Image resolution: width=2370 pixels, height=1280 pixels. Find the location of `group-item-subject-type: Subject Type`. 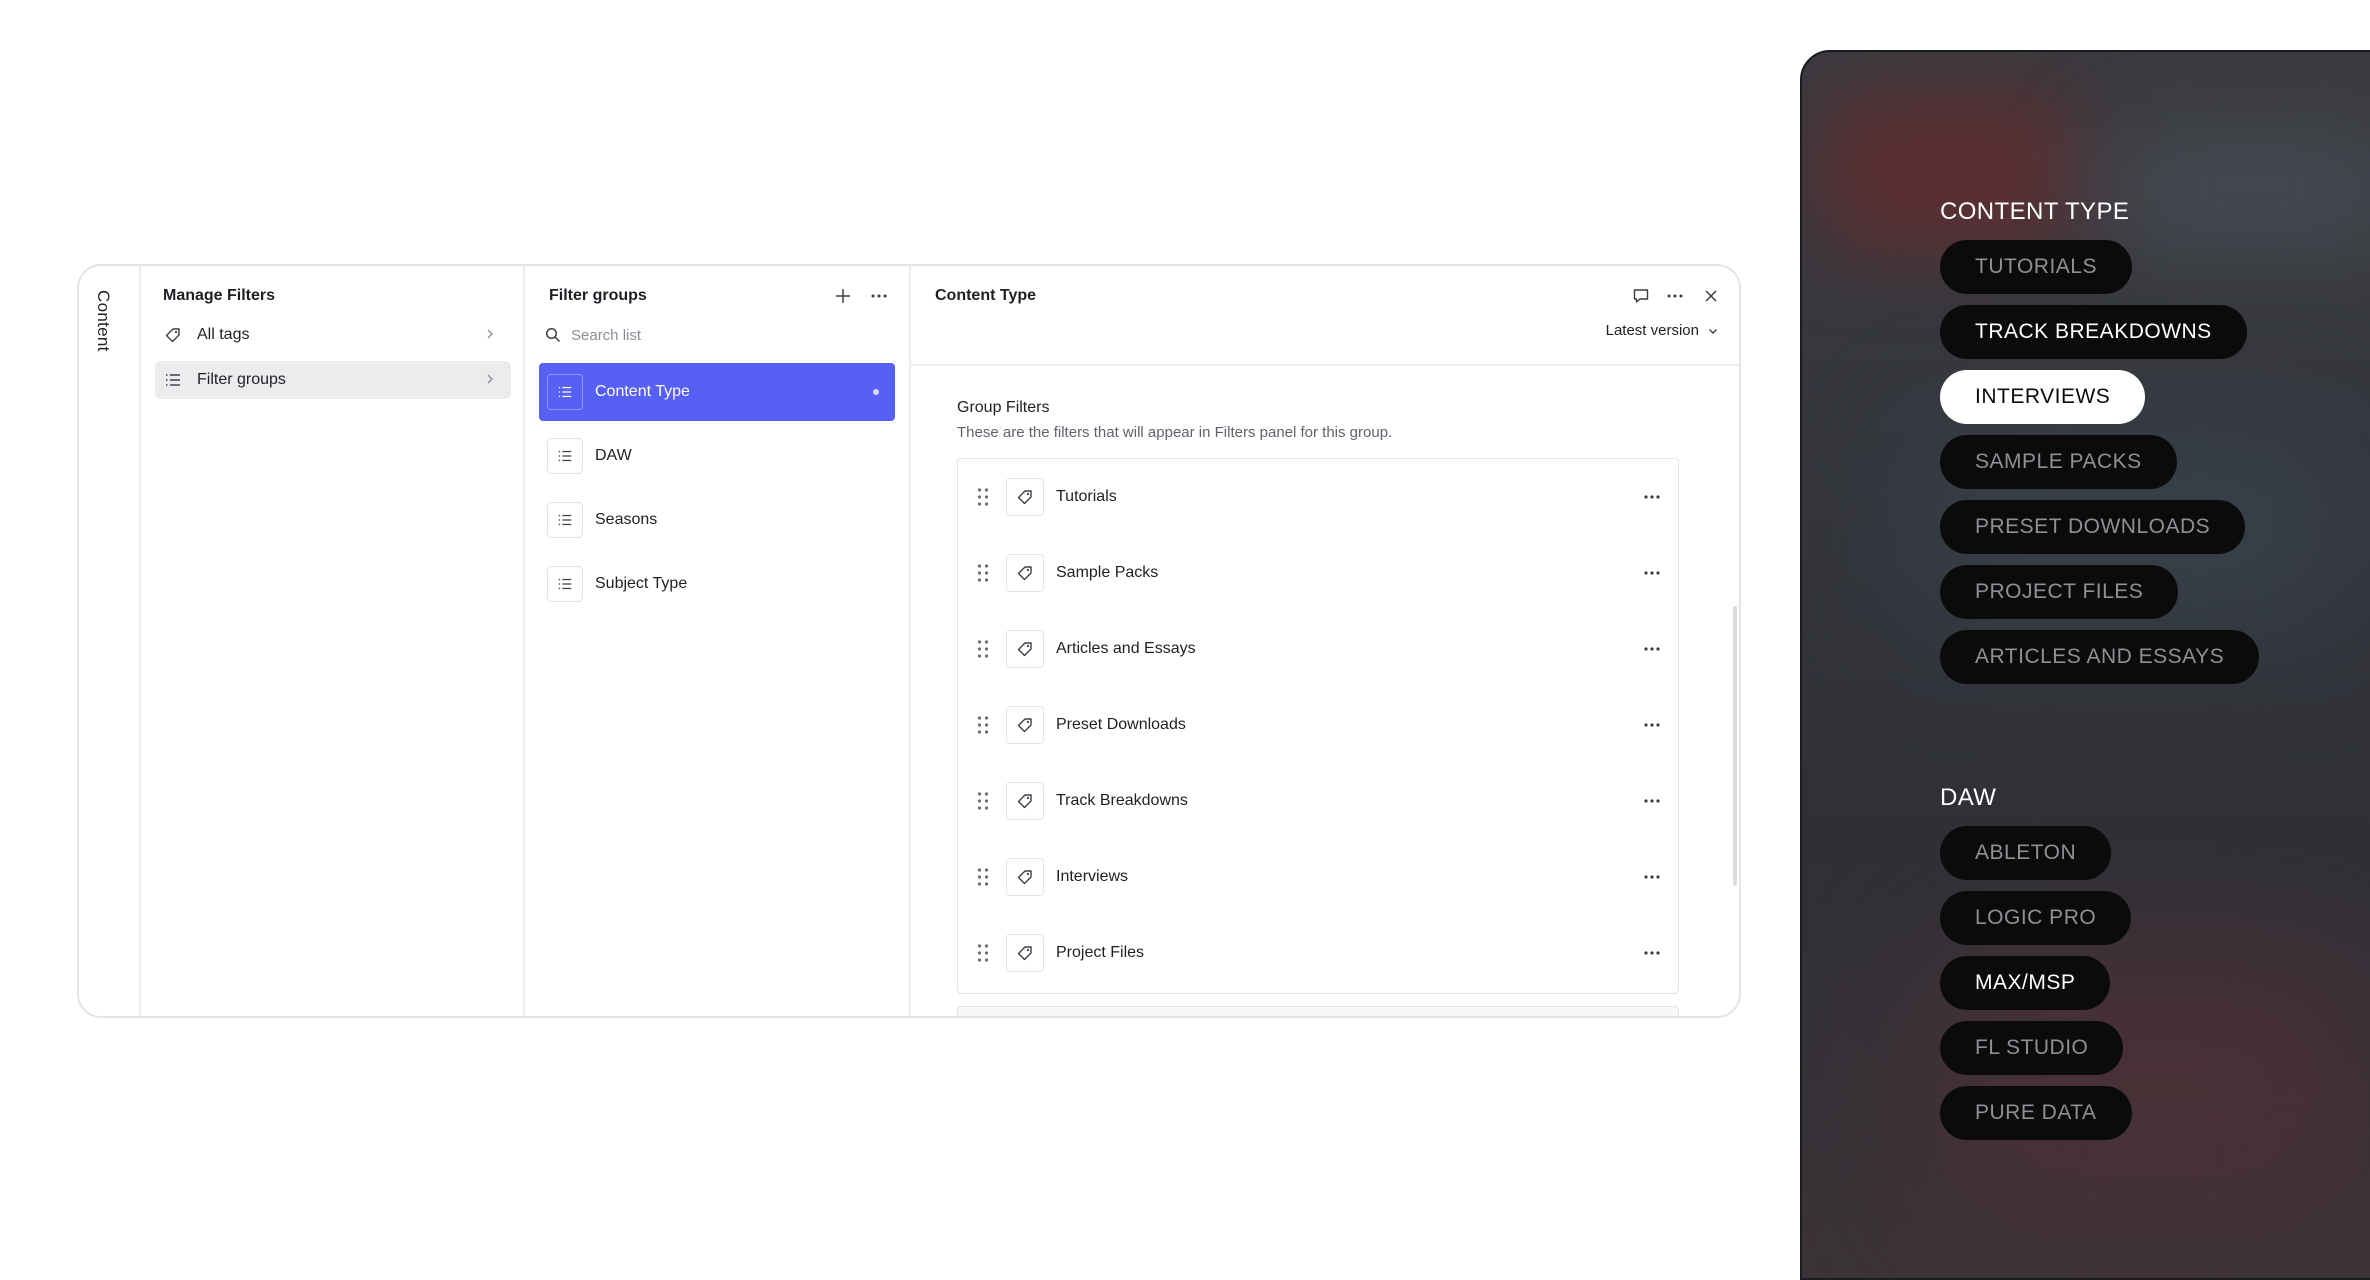

group-item-subject-type: Subject Type is located at coordinates (717, 584).